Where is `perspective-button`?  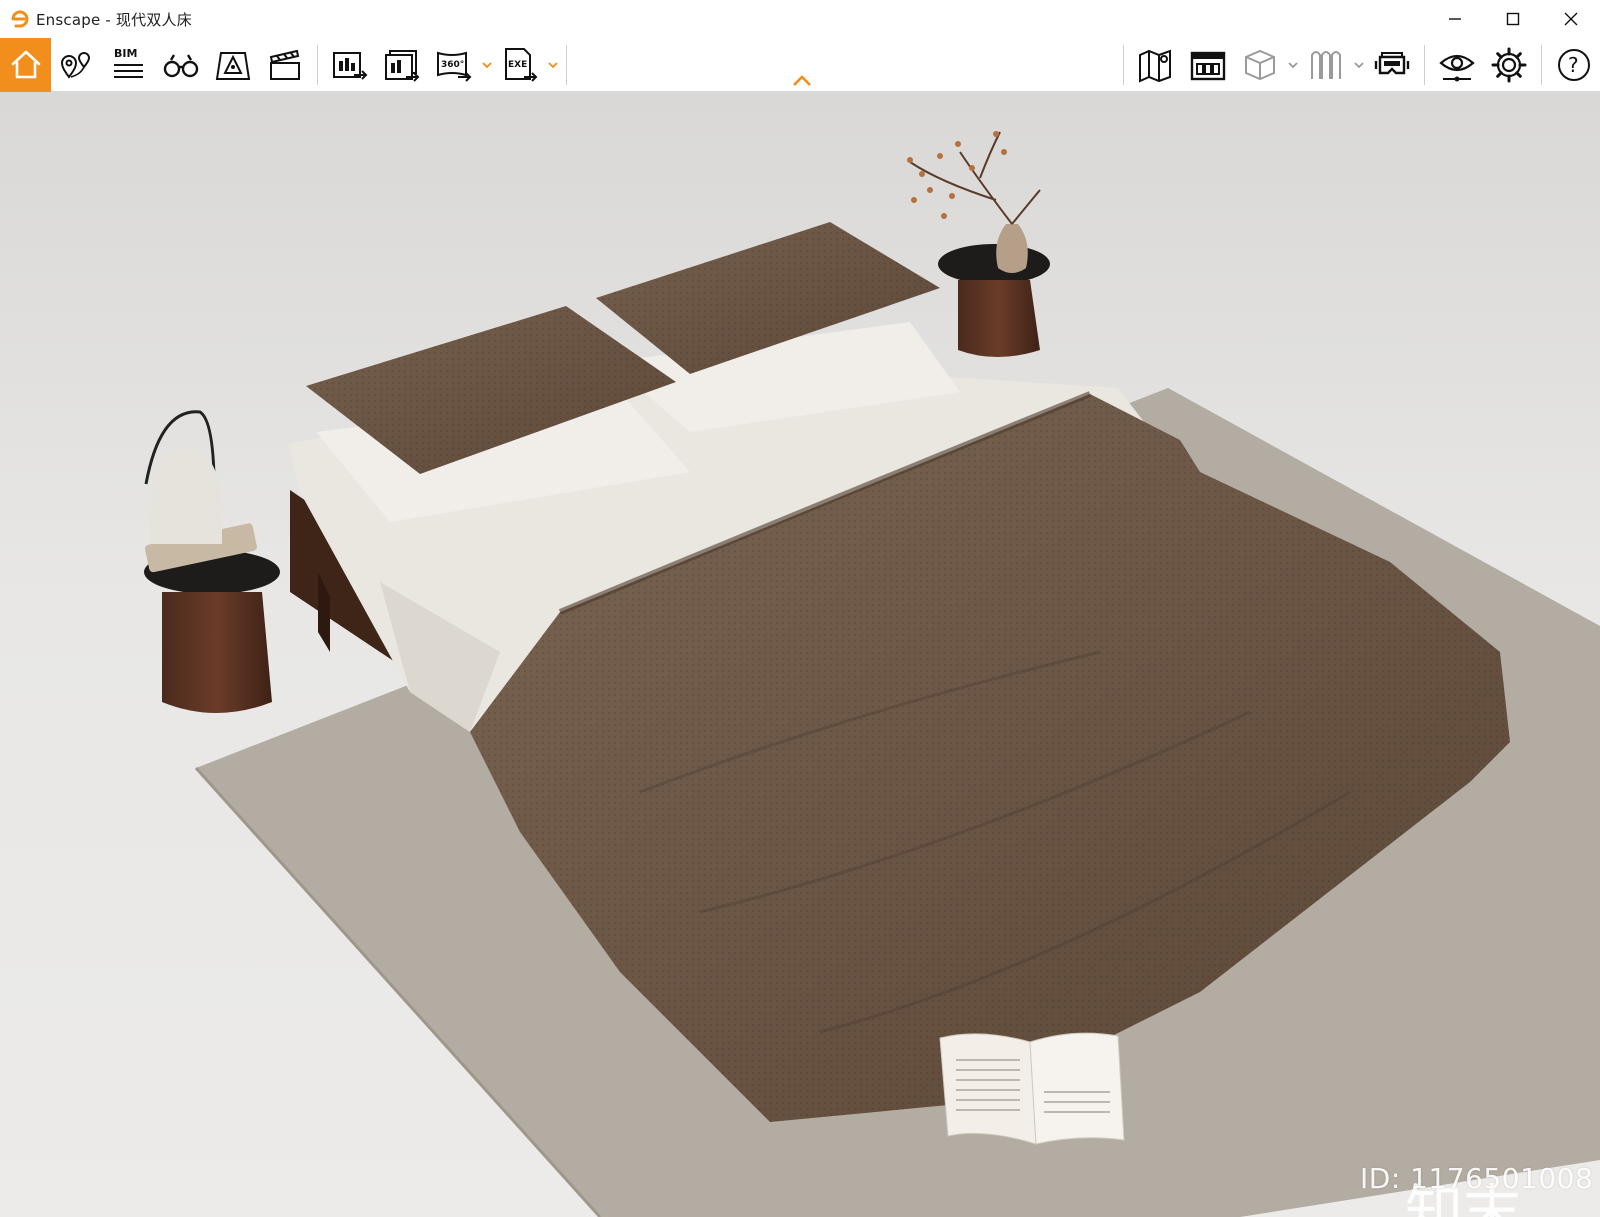 perspective-button is located at coordinates (233, 65).